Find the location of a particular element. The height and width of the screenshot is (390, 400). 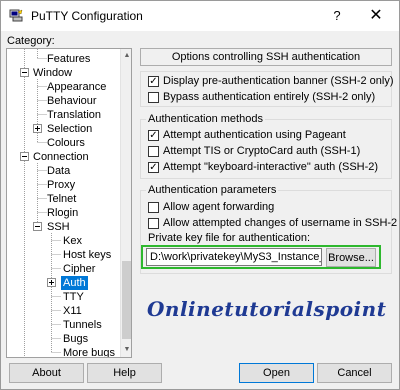

tree-item-x11: X11 is located at coordinates (72, 311).